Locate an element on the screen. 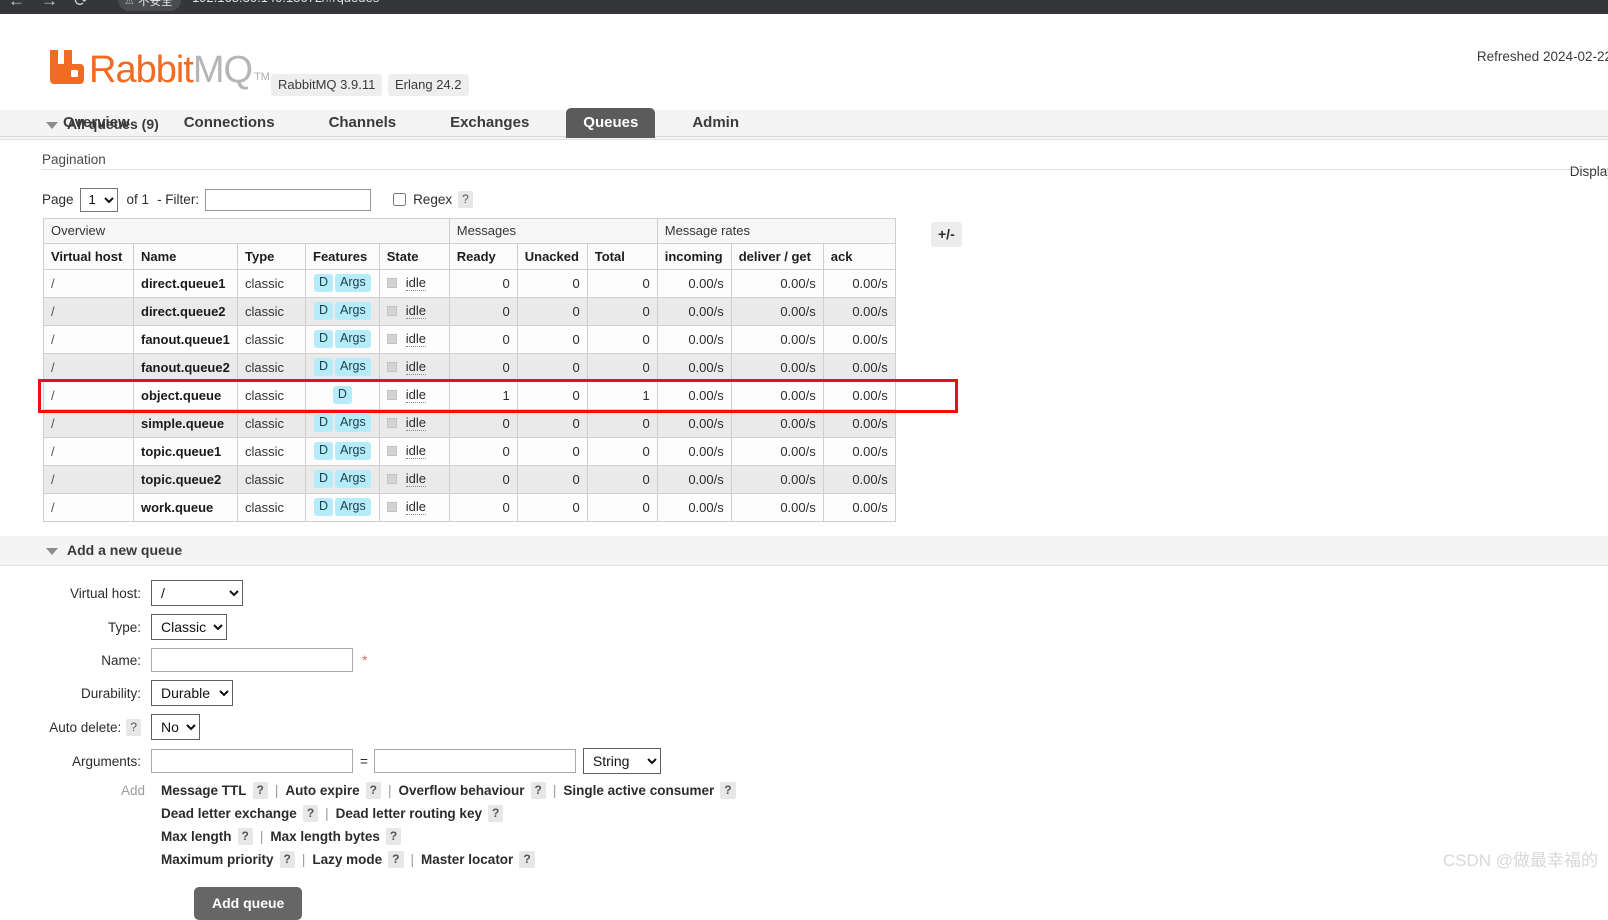 Image resolution: width=1608 pixels, height=920 pixels. col-state: State is located at coordinates (414, 256).